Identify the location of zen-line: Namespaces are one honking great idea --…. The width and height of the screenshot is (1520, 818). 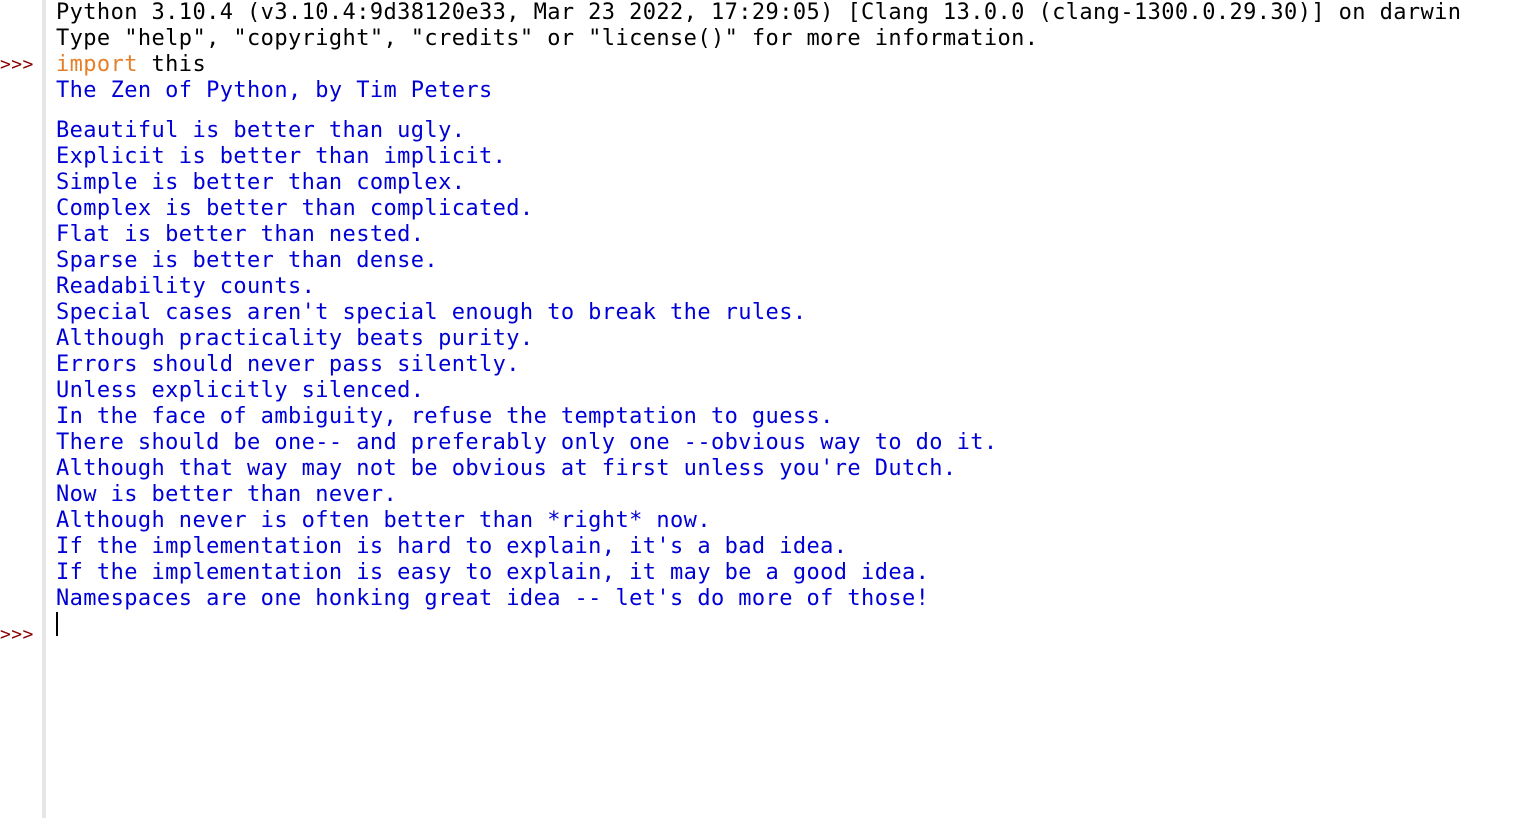
(493, 598).